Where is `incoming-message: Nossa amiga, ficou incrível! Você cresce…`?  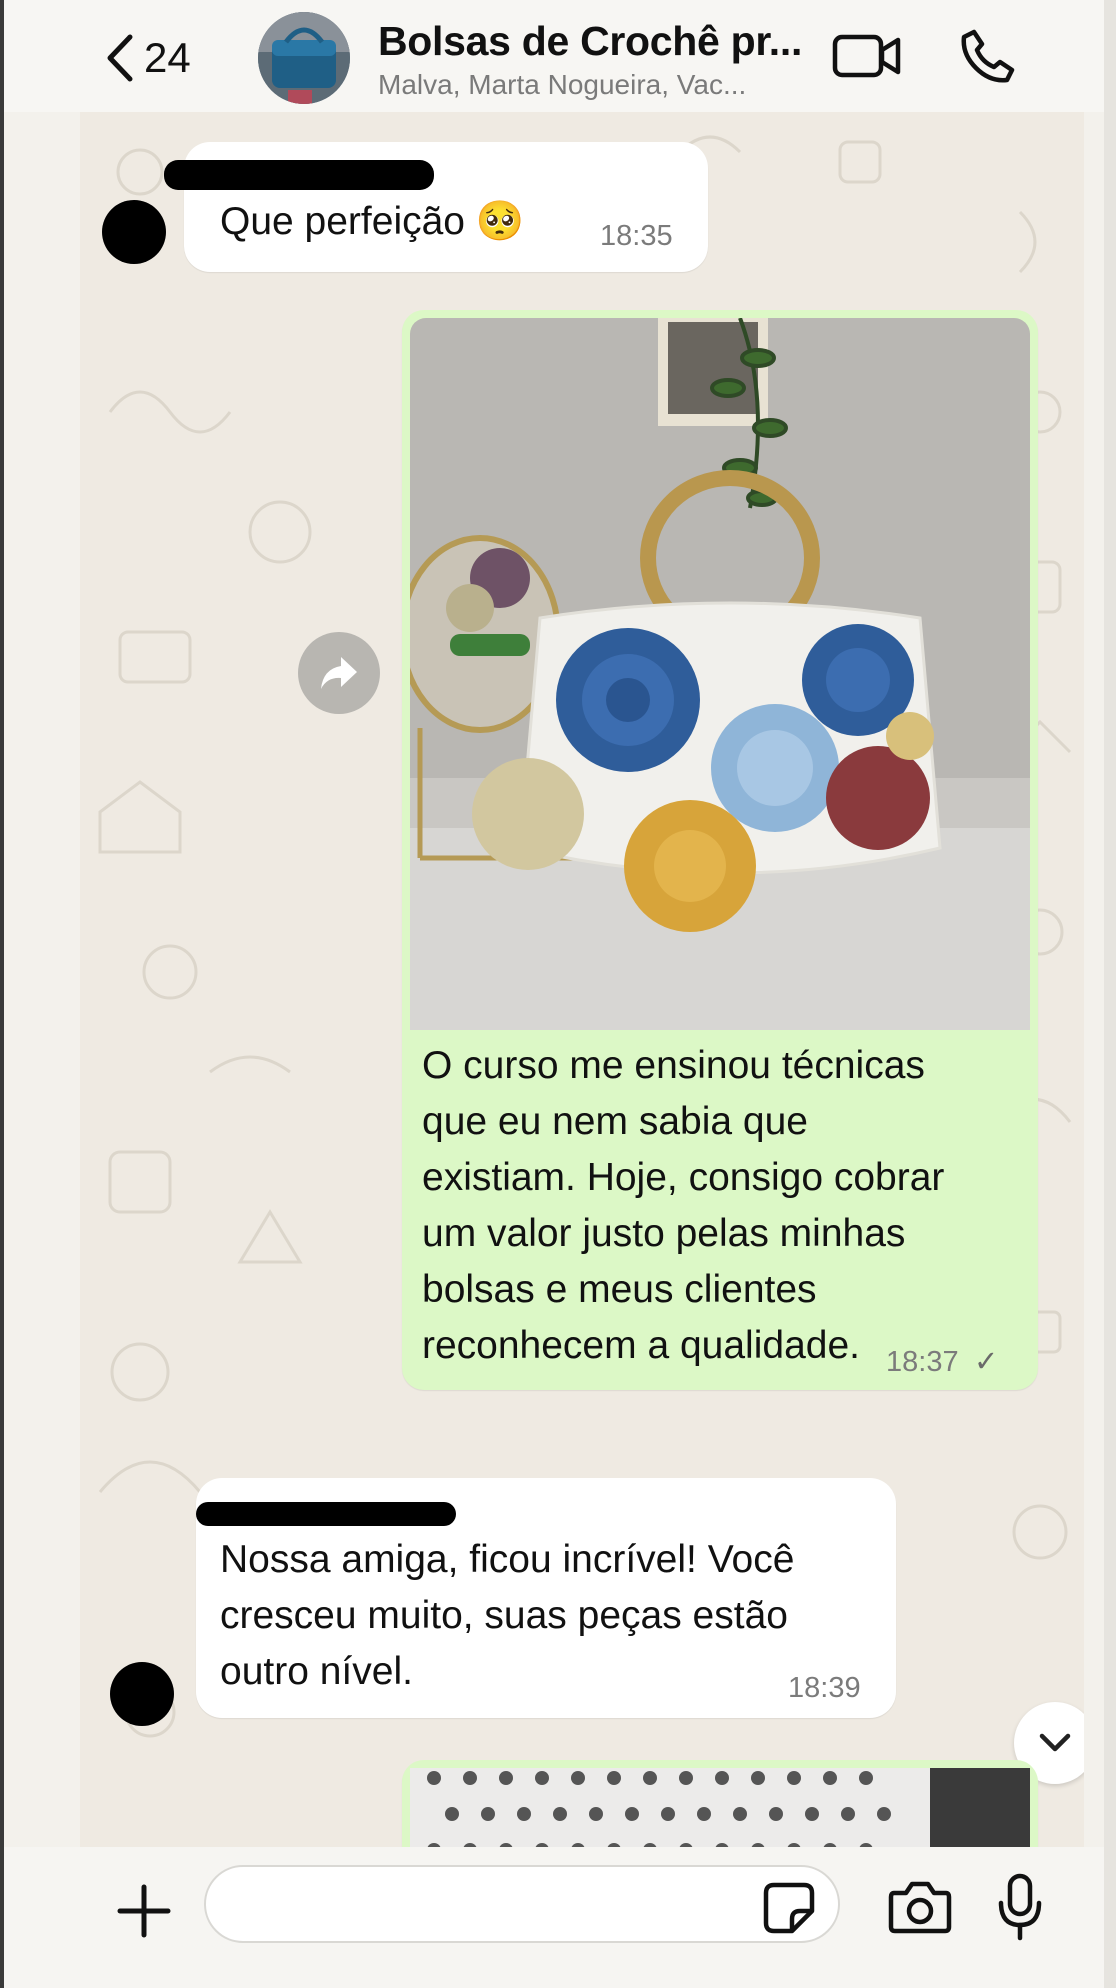 incoming-message: Nossa amiga, ficou incrível! Você cresce… is located at coordinates (546, 1598).